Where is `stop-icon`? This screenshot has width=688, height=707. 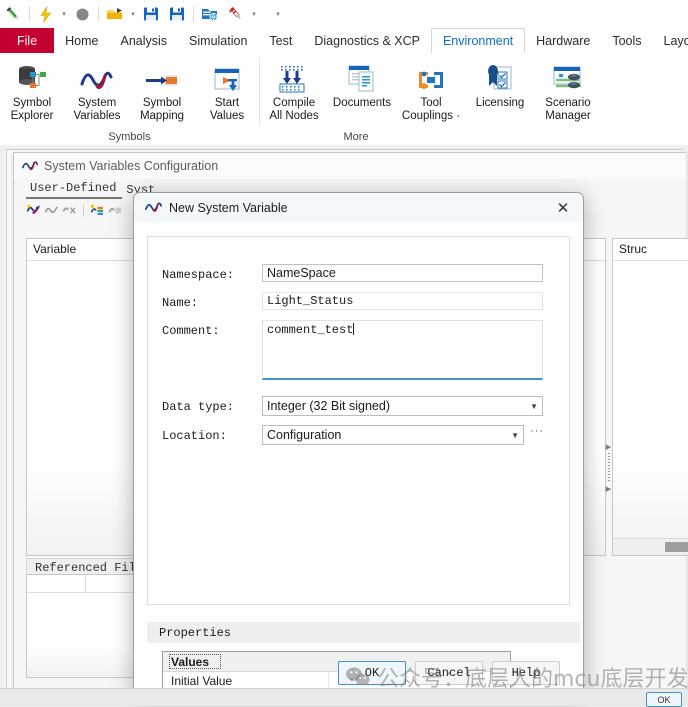
stop-icon is located at coordinates (82, 14).